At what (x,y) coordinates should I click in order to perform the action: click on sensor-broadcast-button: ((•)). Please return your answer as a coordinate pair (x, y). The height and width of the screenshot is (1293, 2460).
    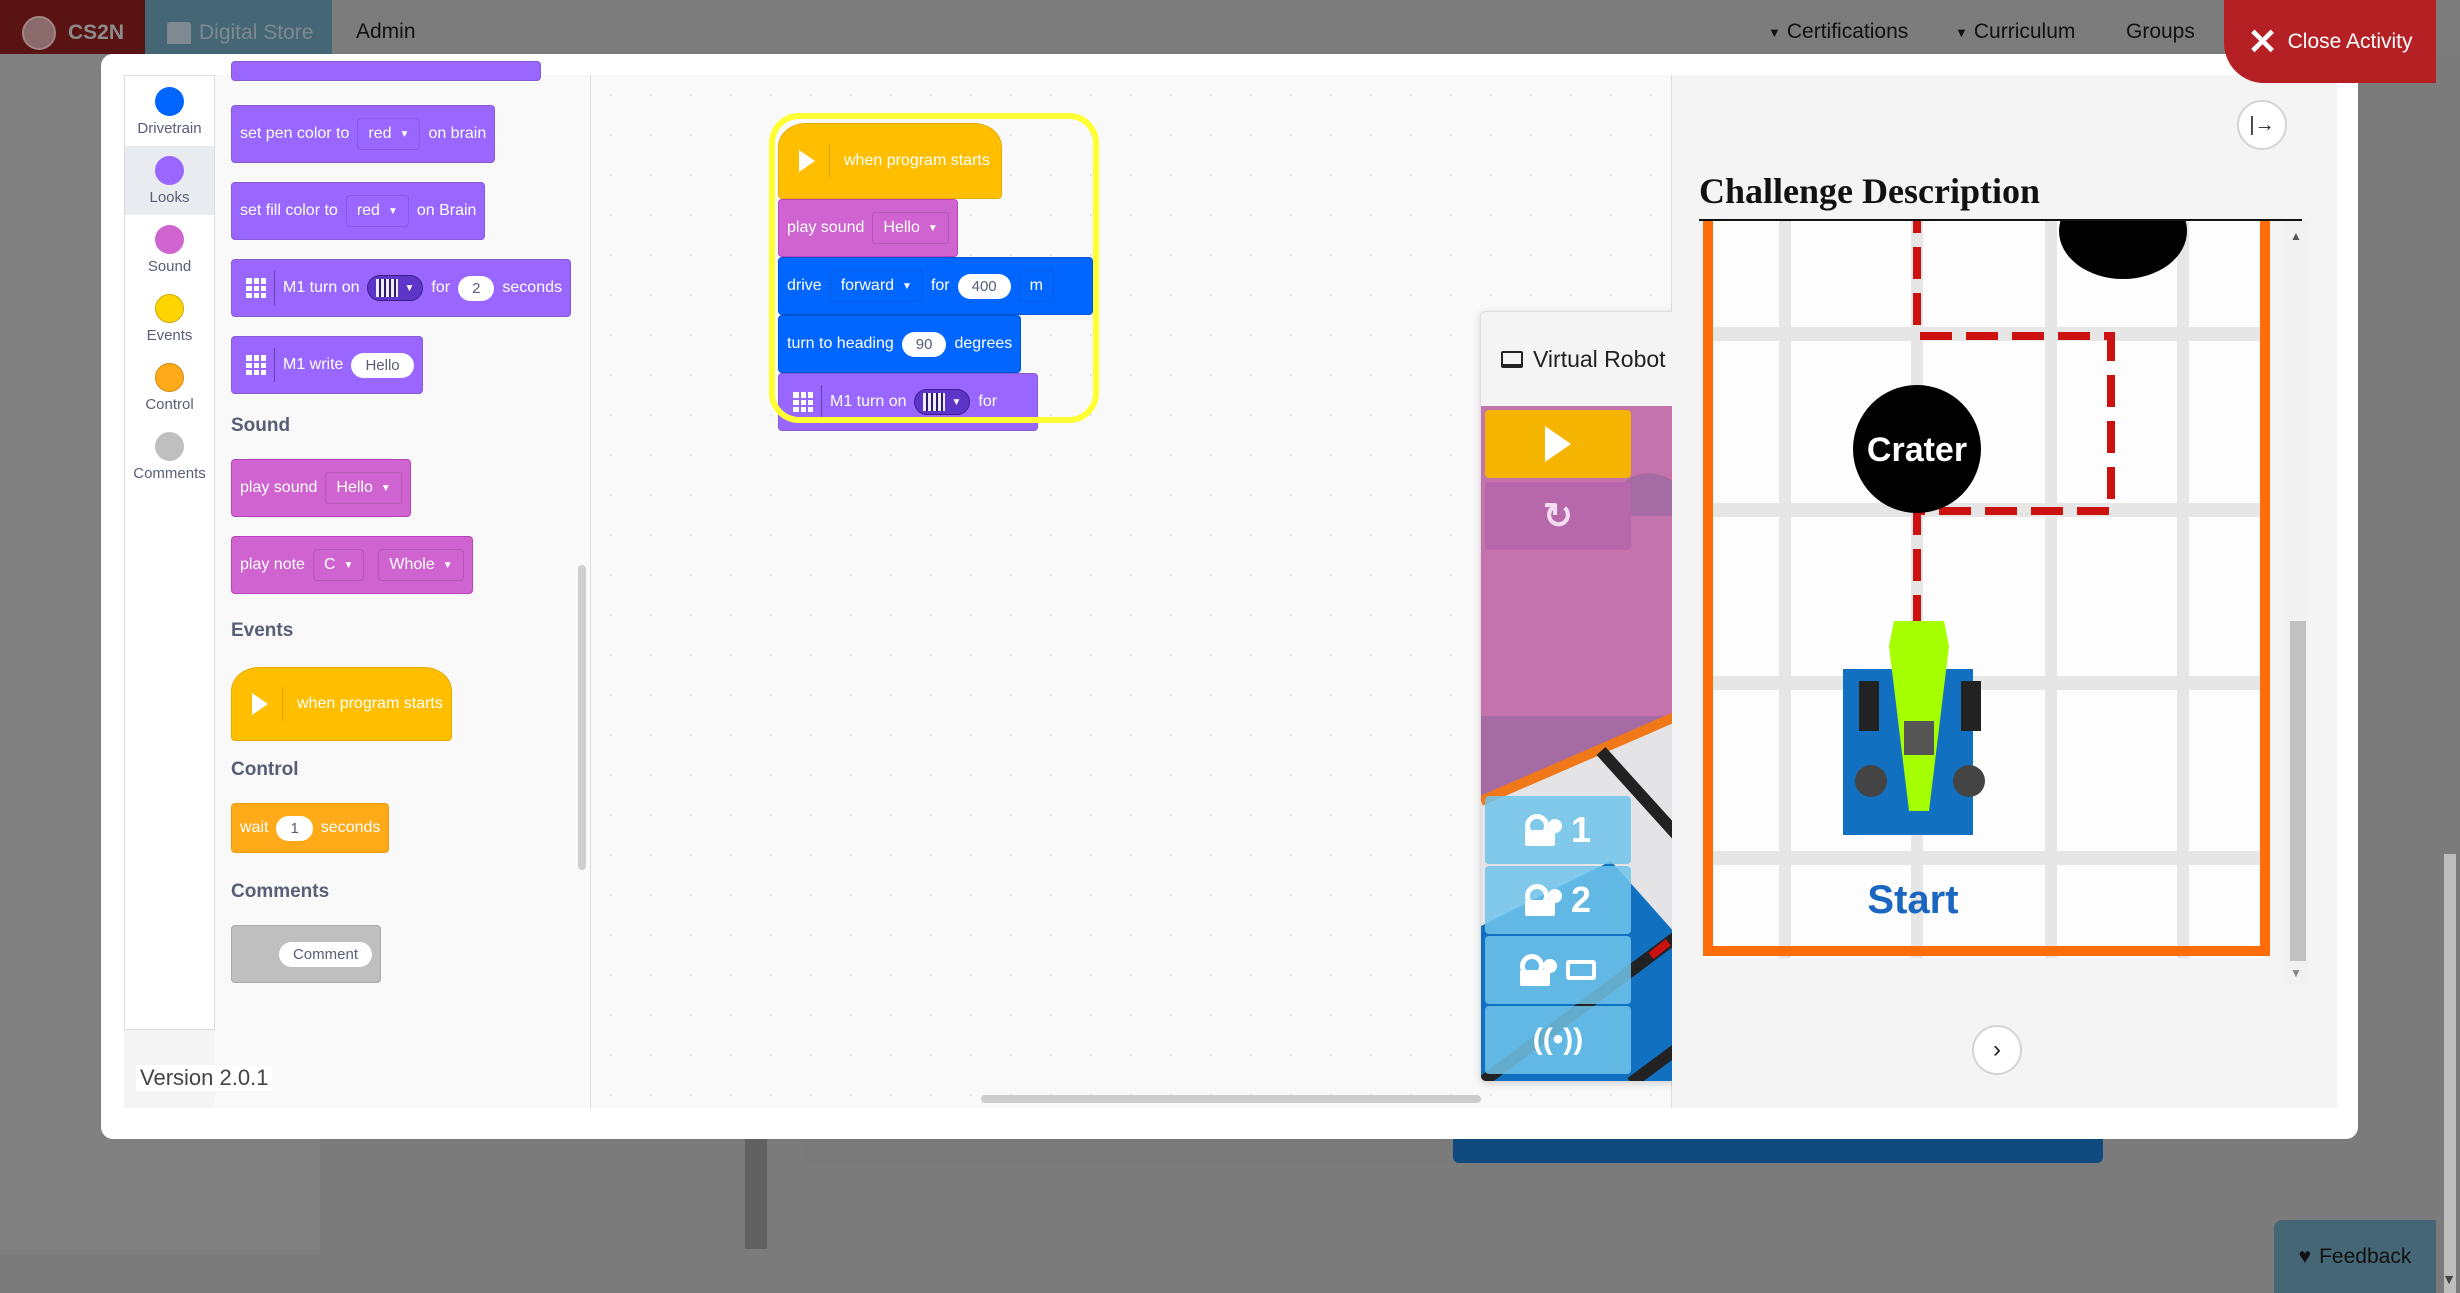
    Looking at the image, I should click on (1558, 1040).